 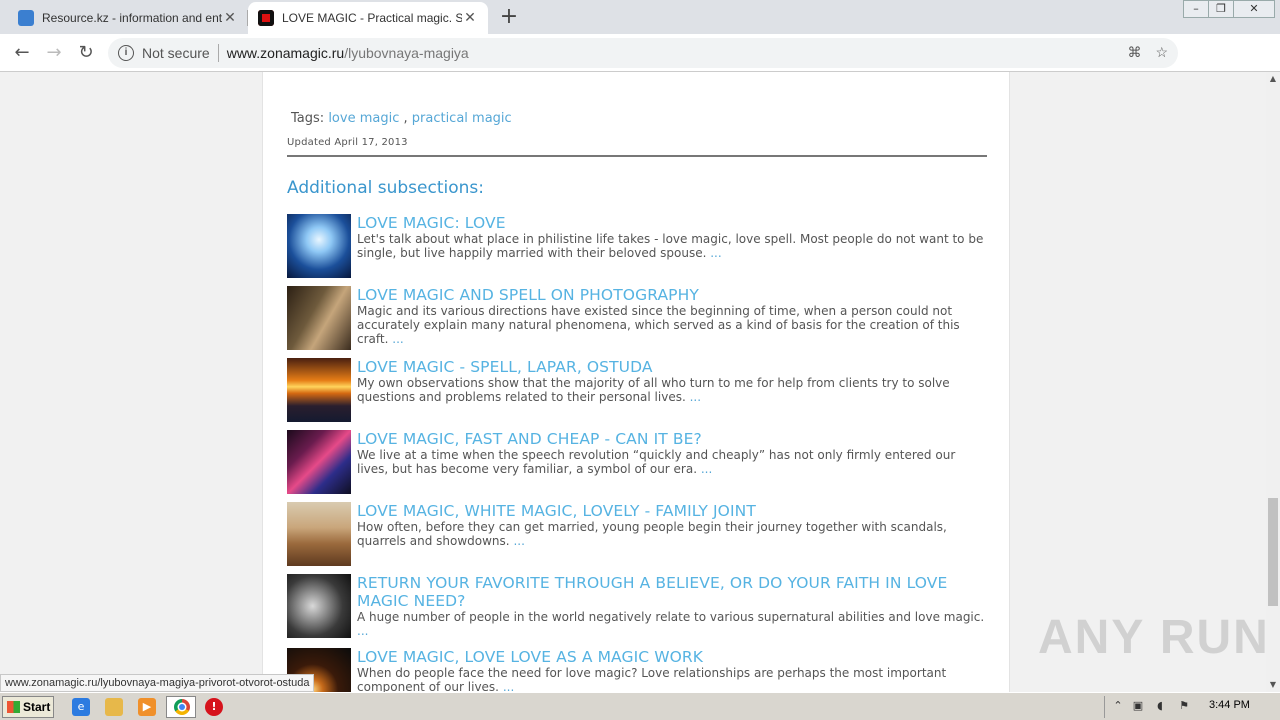 I want to click on updated-date: Updated April 17, 2013, so click(x=347, y=142).